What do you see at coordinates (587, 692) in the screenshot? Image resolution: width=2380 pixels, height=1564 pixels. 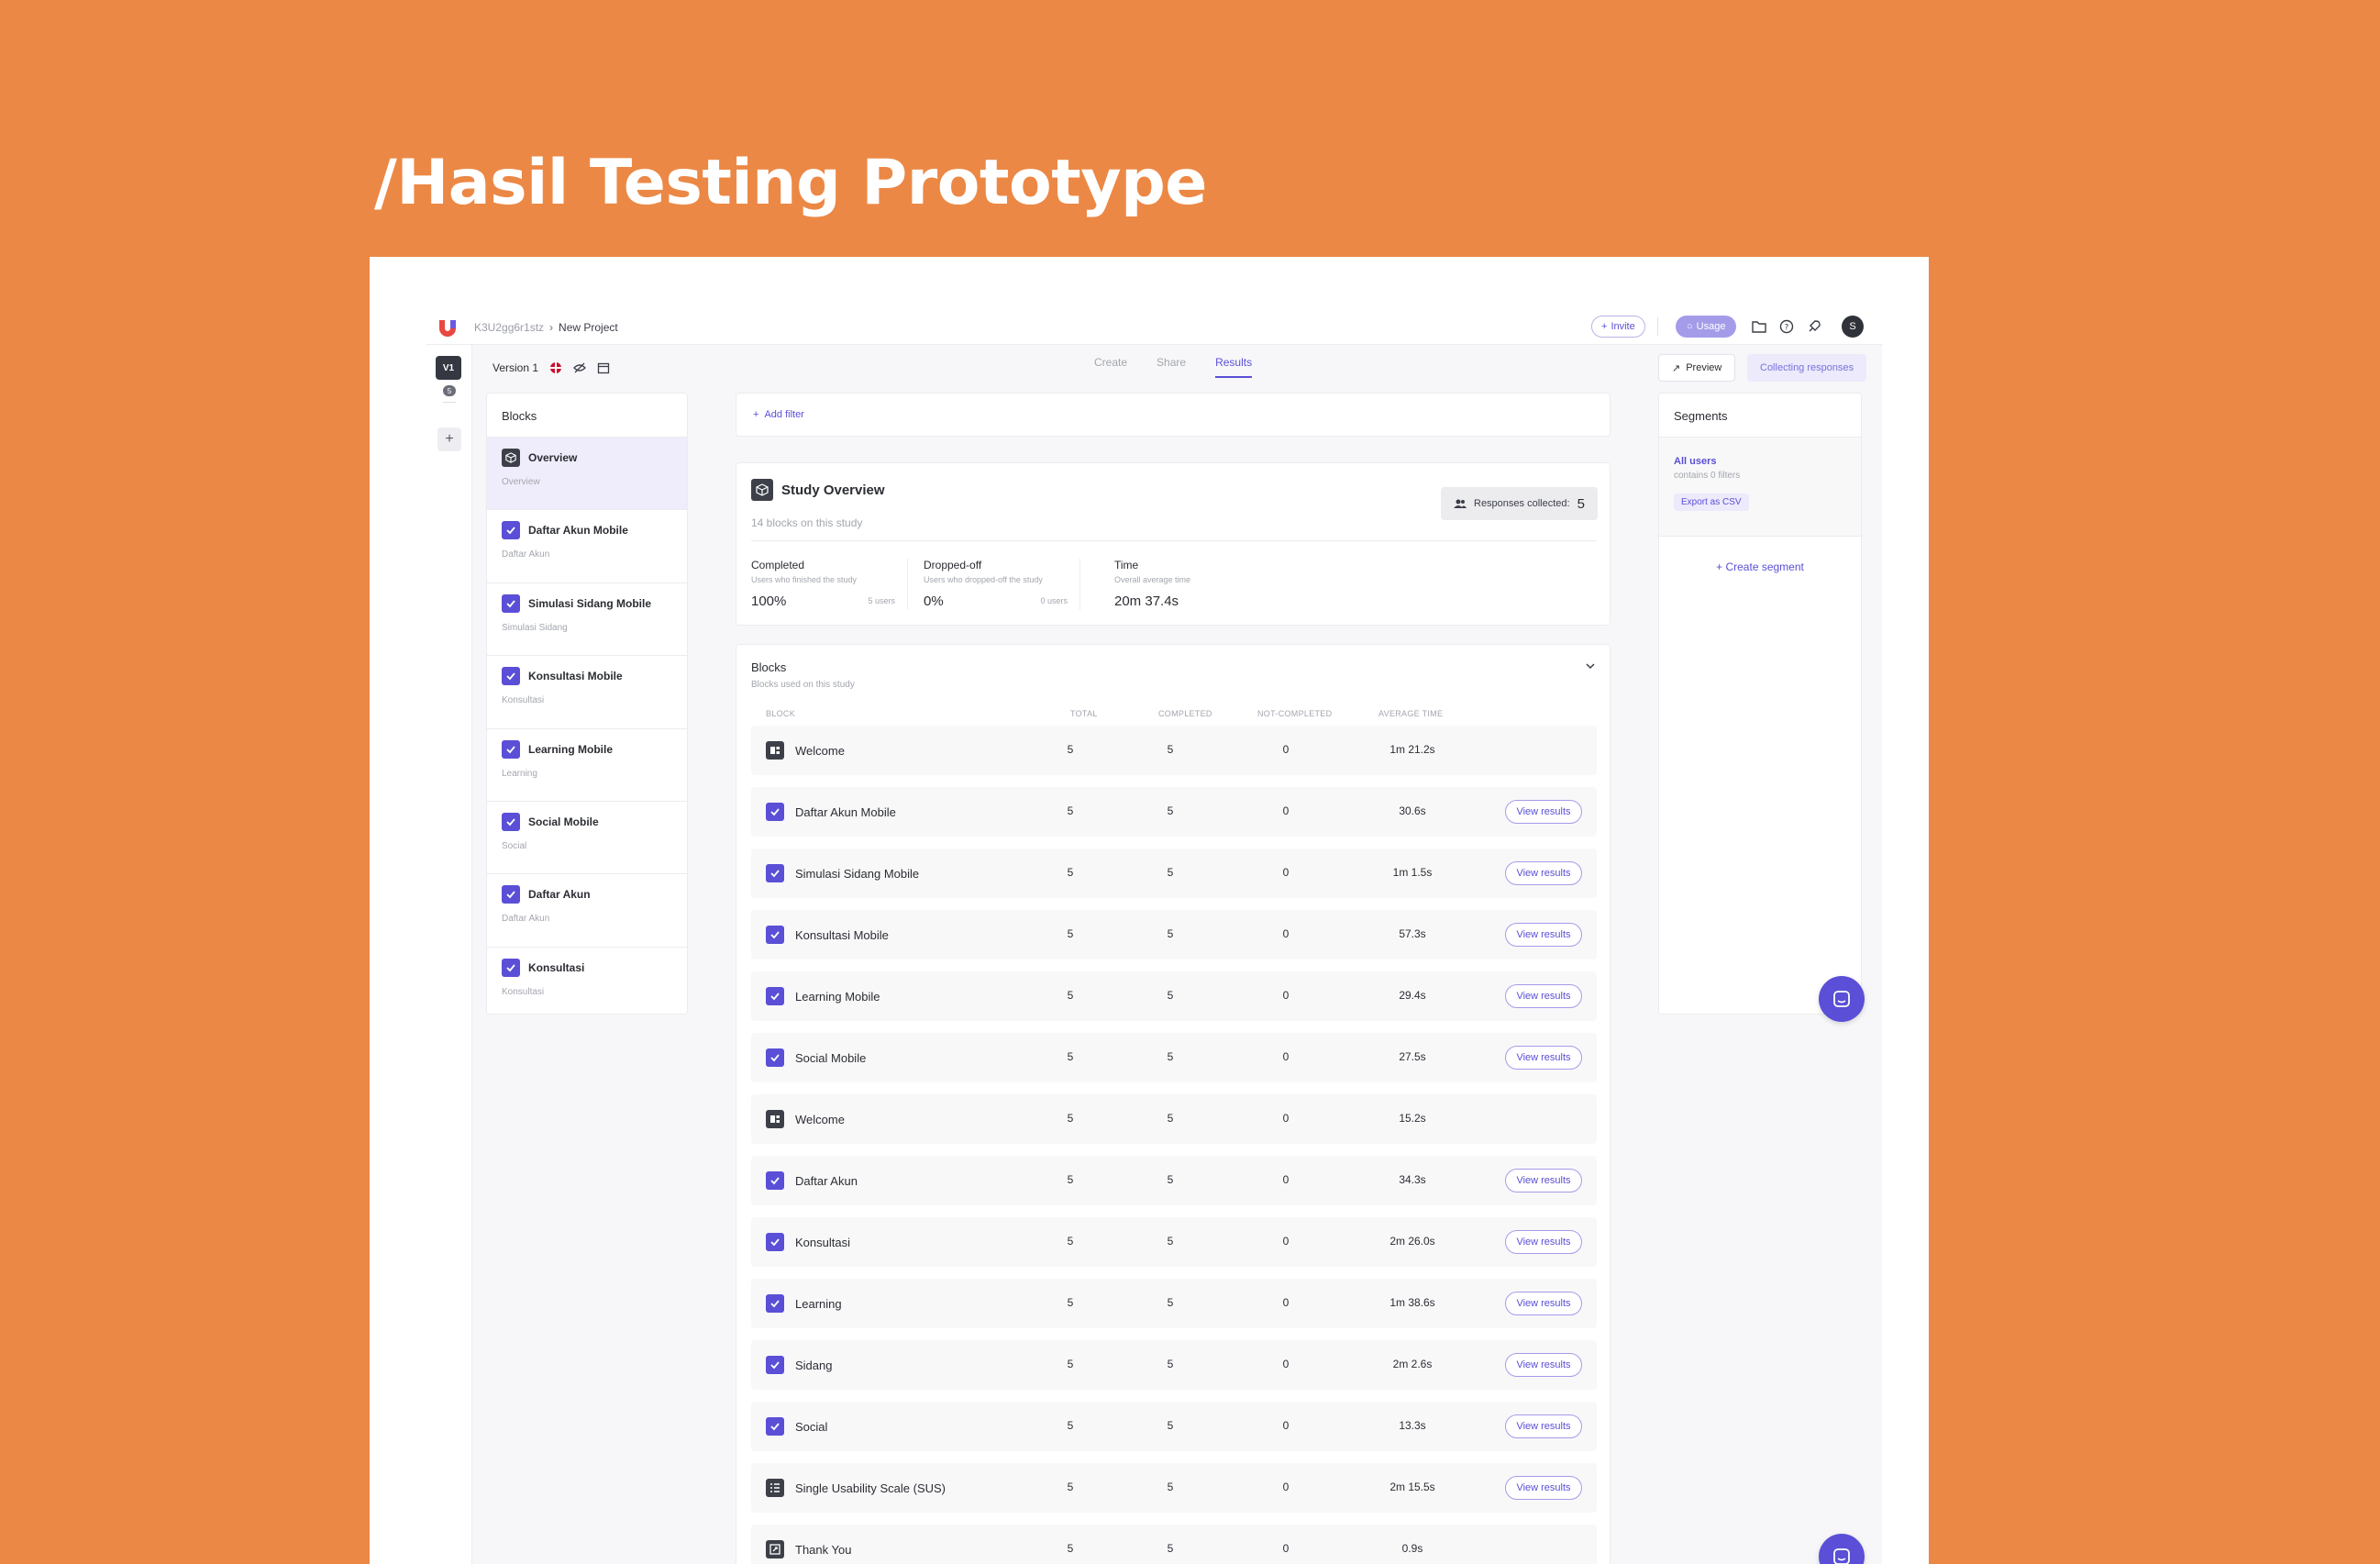 I see `sidebar-item-block: Konsultasi Mobile Konsultasi` at bounding box center [587, 692].